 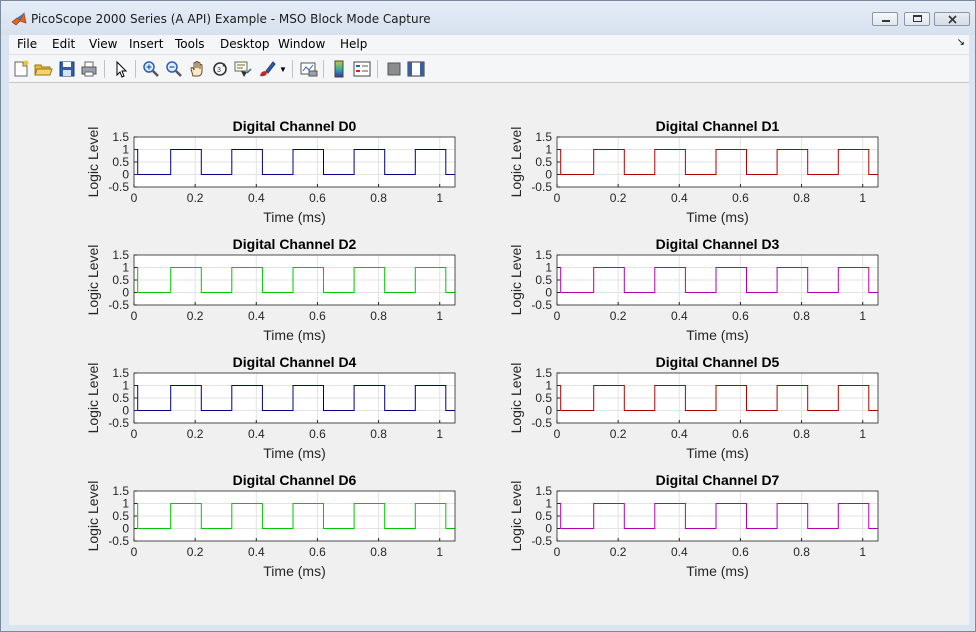 What do you see at coordinates (103, 44) in the screenshot?
I see `menu-view: View` at bounding box center [103, 44].